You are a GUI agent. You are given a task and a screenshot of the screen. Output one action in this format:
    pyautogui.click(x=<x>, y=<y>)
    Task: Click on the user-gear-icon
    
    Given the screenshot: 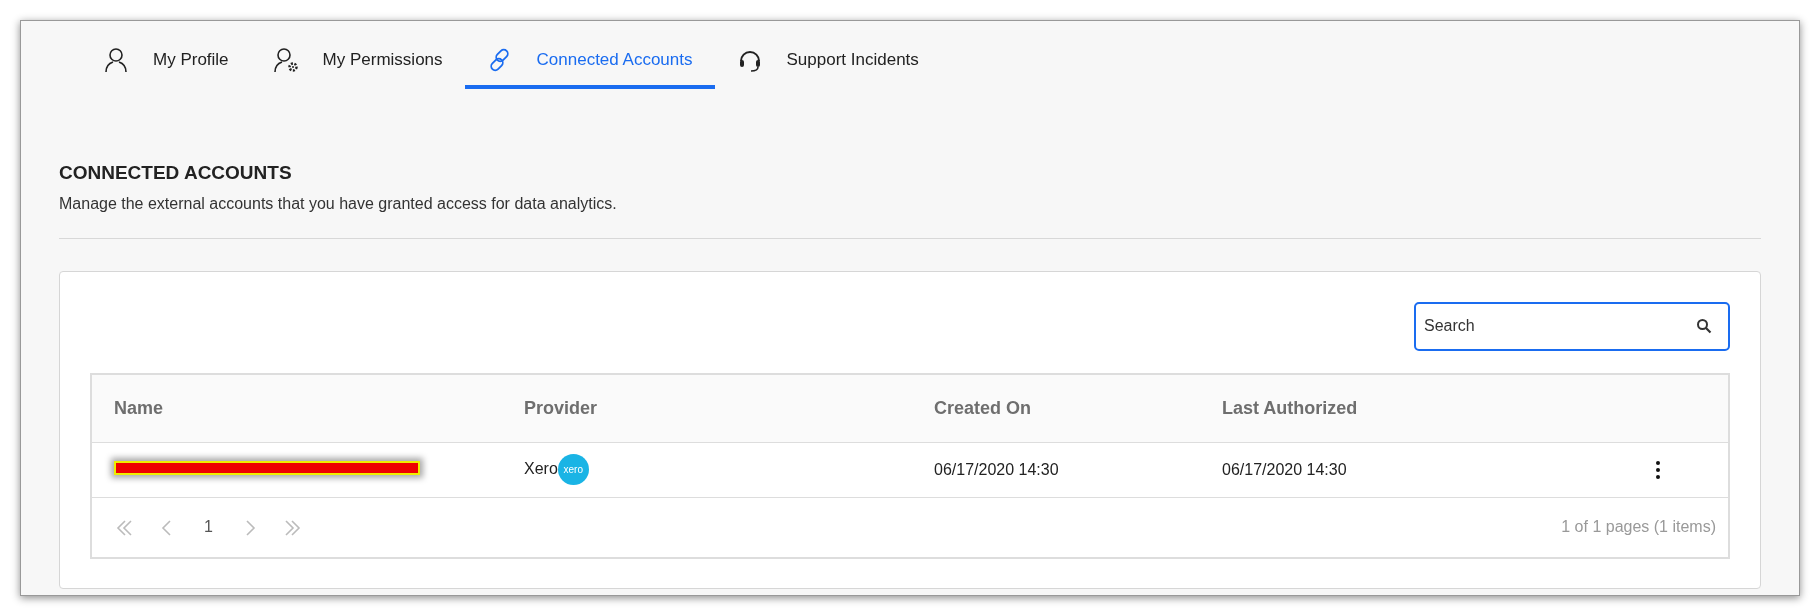 What is the action you would take?
    pyautogui.click(x=285, y=60)
    